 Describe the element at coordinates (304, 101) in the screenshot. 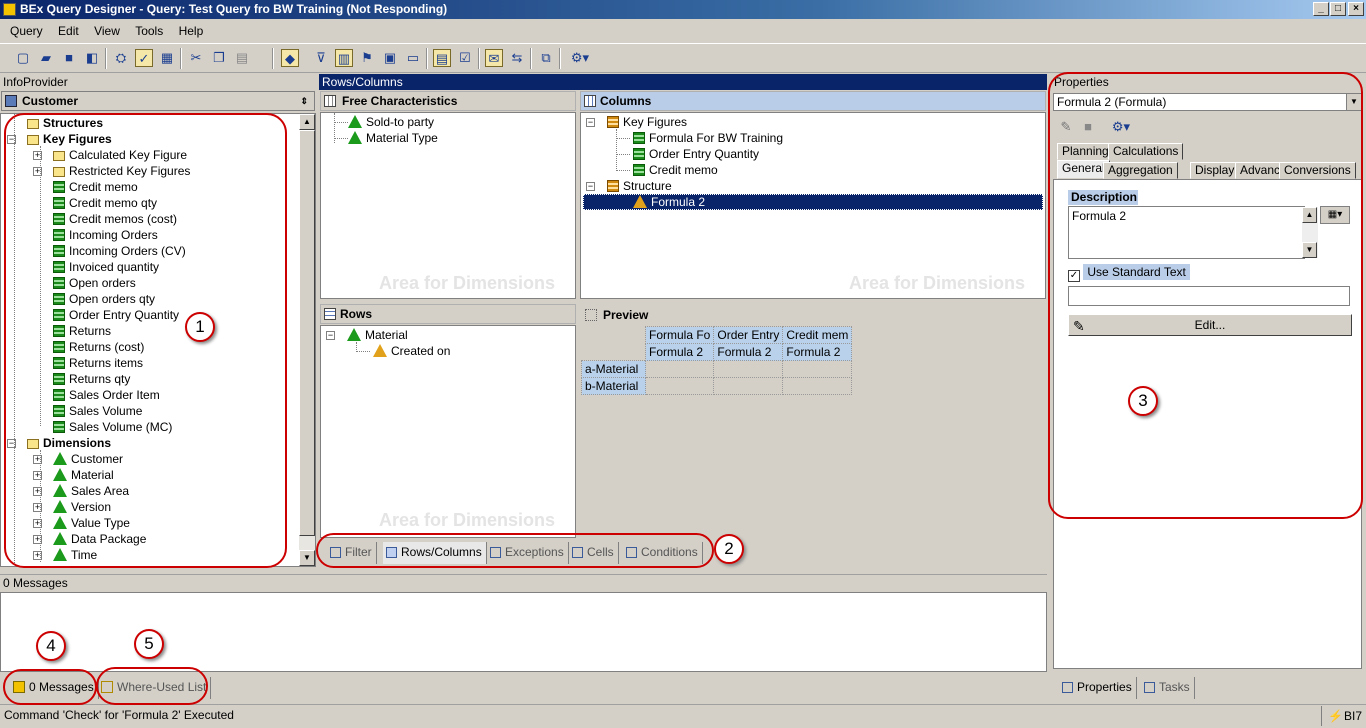

I see `collapse-icon: ⇕` at that location.